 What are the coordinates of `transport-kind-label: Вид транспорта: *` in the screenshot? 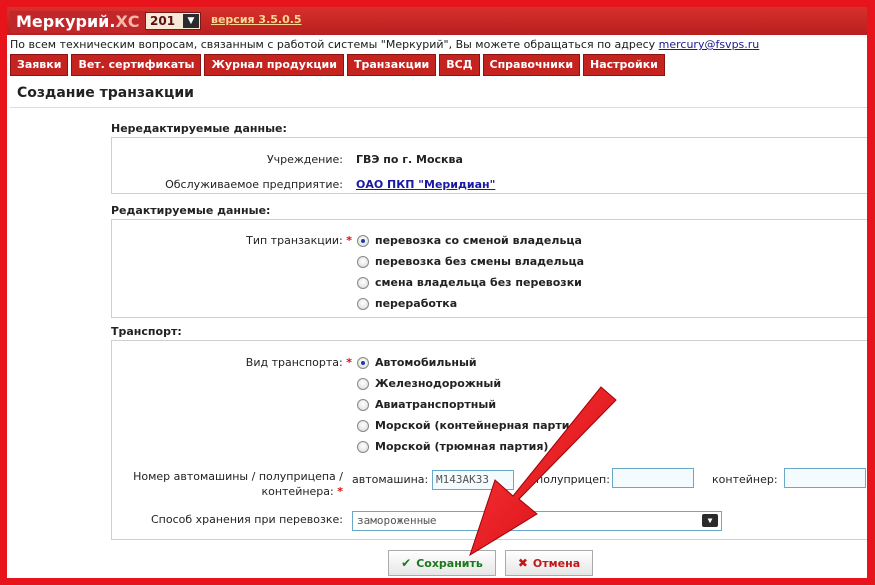 It's located at (299, 362).